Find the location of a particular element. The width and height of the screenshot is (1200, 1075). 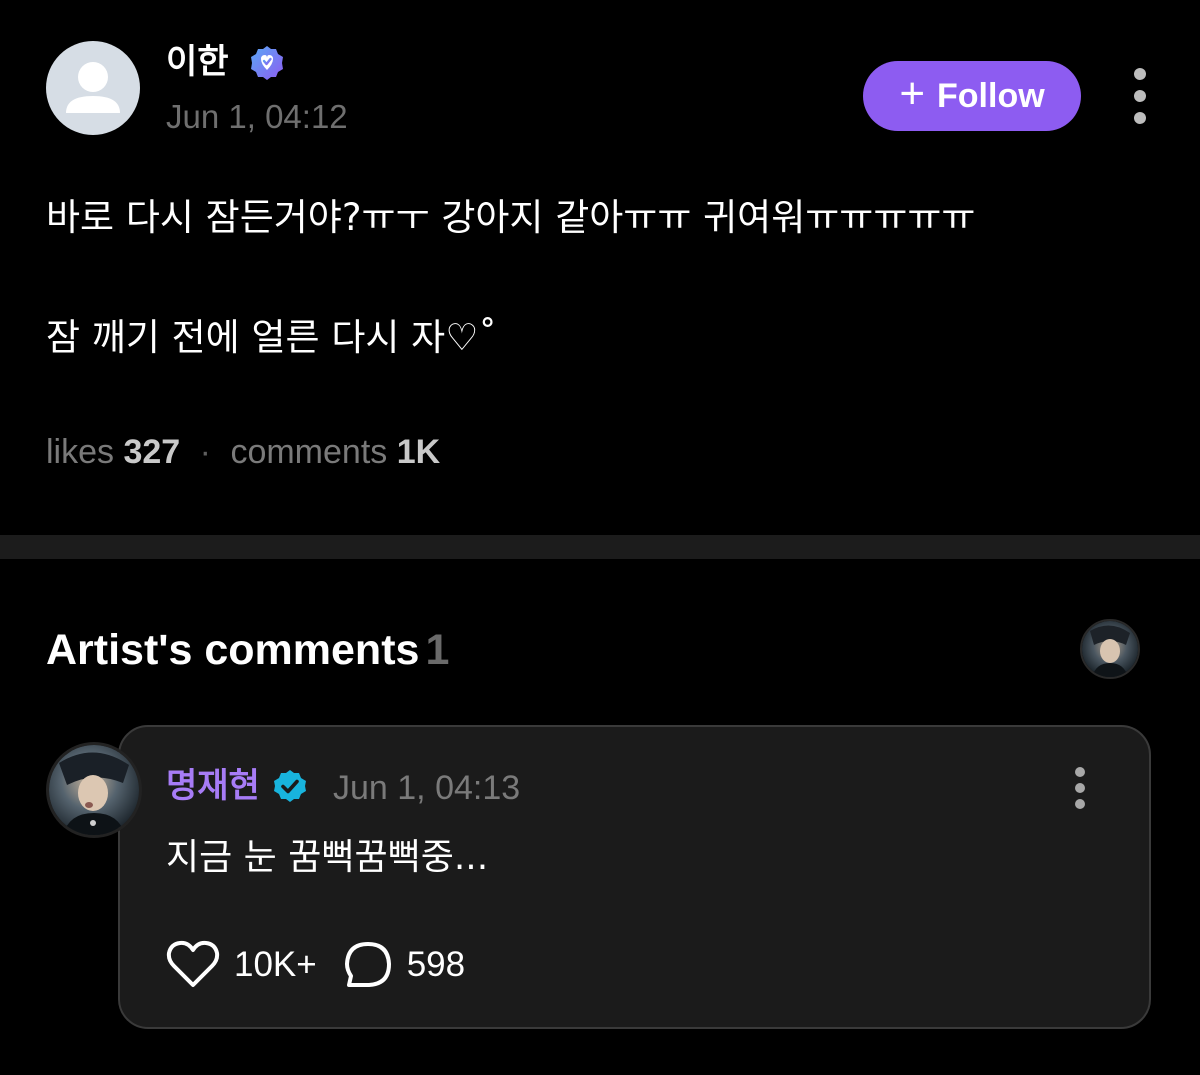

follow-label: Follow is located at coordinates (991, 95).